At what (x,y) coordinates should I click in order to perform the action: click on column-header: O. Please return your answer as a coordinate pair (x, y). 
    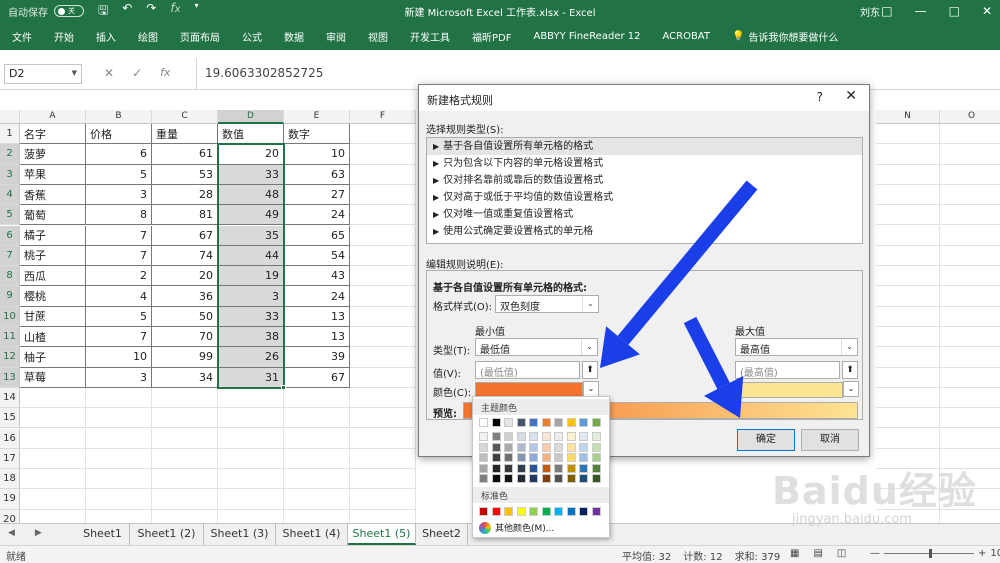
    Looking at the image, I should click on (970, 117).